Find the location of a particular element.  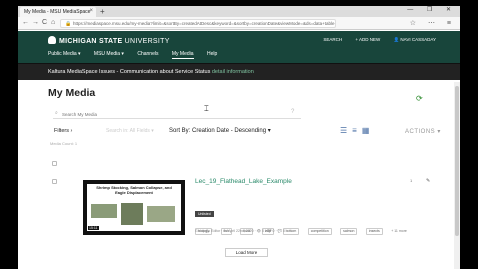

filters-toggle: Filters › is located at coordinates (63, 131).